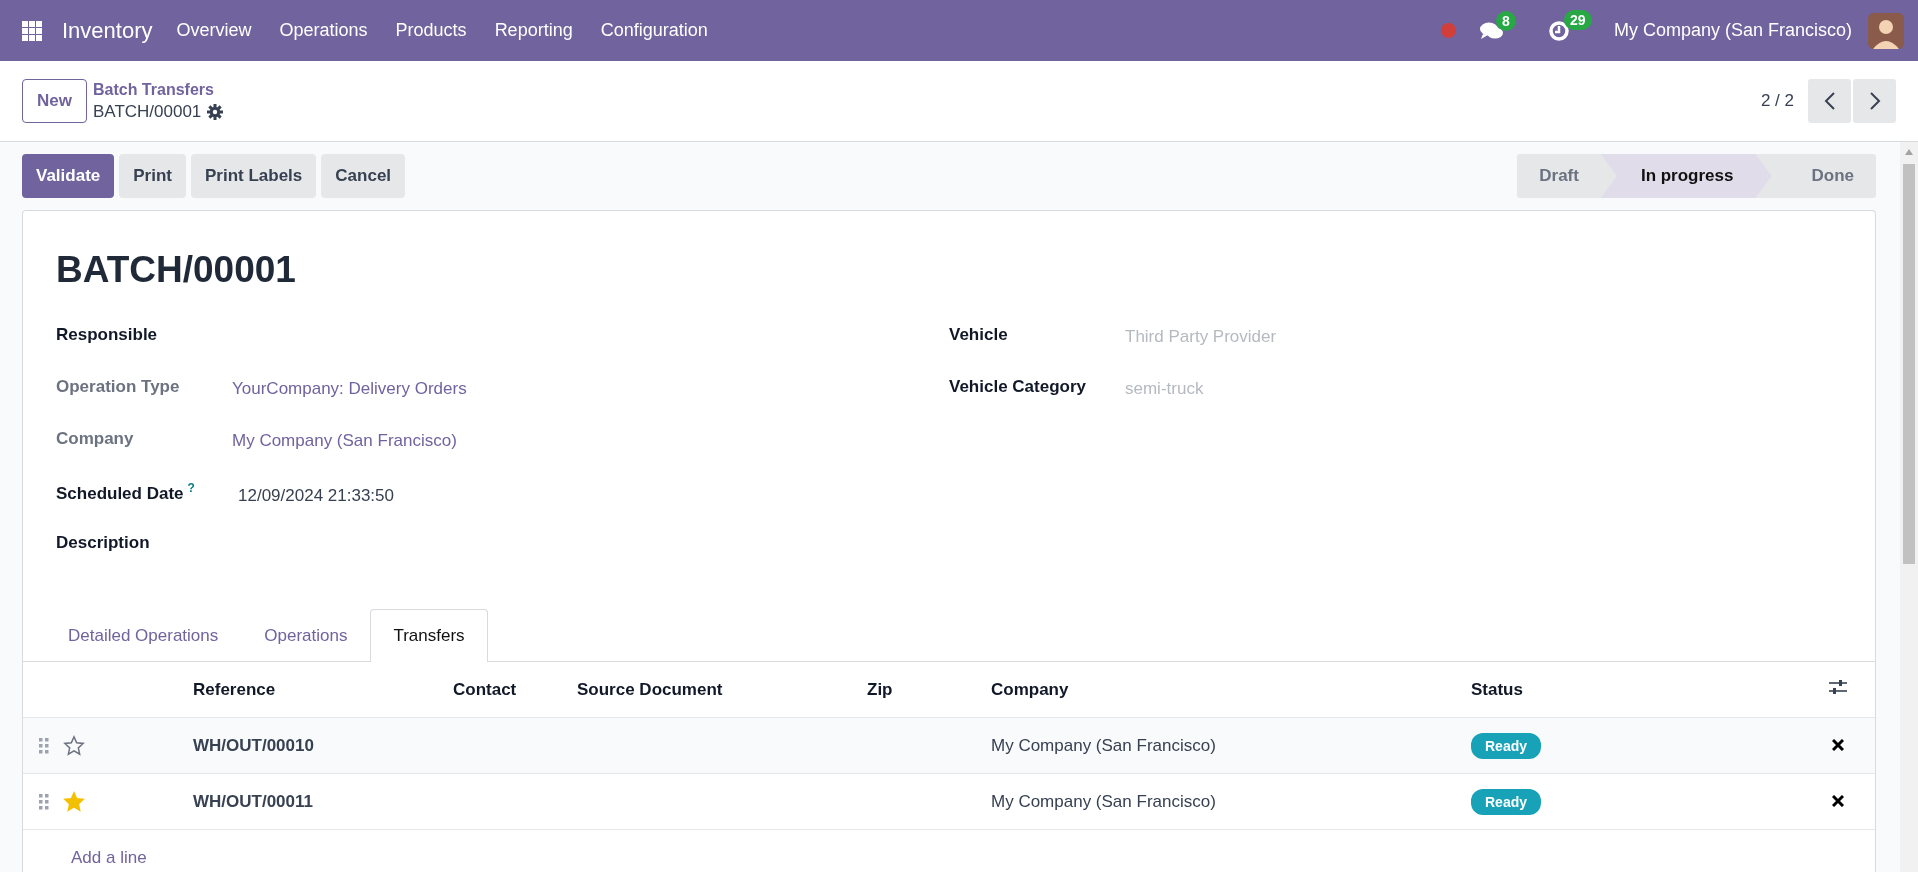  I want to click on pager-value: 2 / 2, so click(1777, 101).